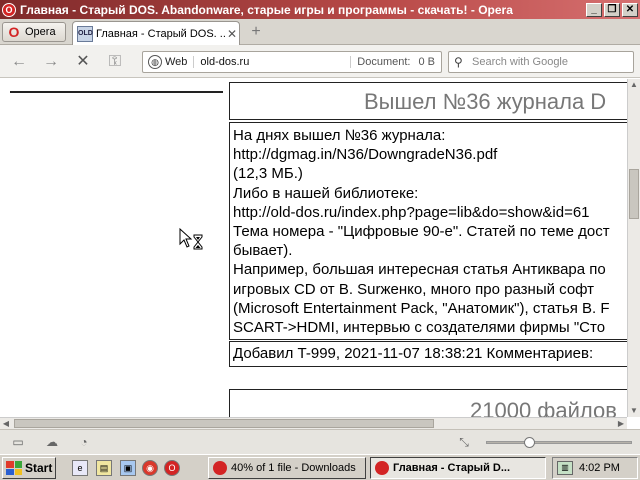 The height and width of the screenshot is (480, 640). Describe the element at coordinates (263, 251) in the screenshot. I see `article-line: бывает).` at that location.